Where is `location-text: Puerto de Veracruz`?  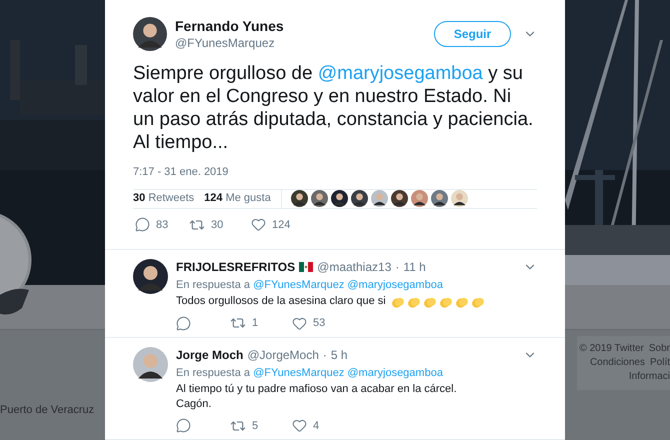 location-text: Puerto de Veracruz is located at coordinates (48, 410).